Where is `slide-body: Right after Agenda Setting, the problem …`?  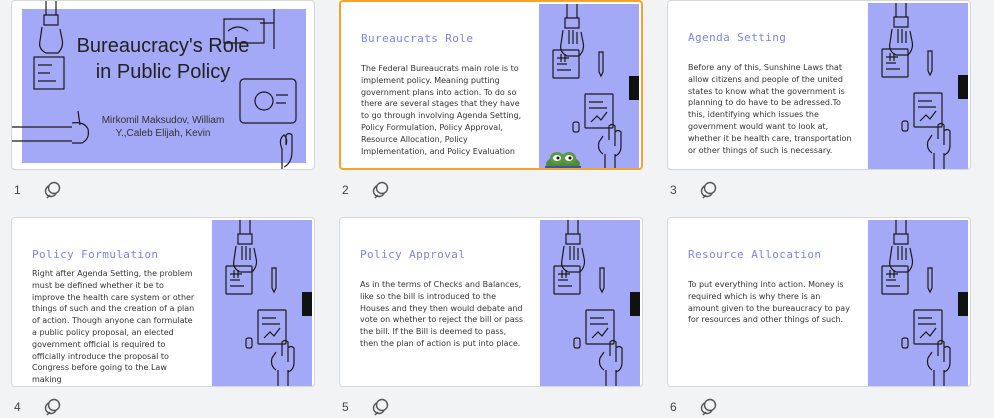 slide-body: Right after Agenda Setting, the problem … is located at coordinates (113, 327).